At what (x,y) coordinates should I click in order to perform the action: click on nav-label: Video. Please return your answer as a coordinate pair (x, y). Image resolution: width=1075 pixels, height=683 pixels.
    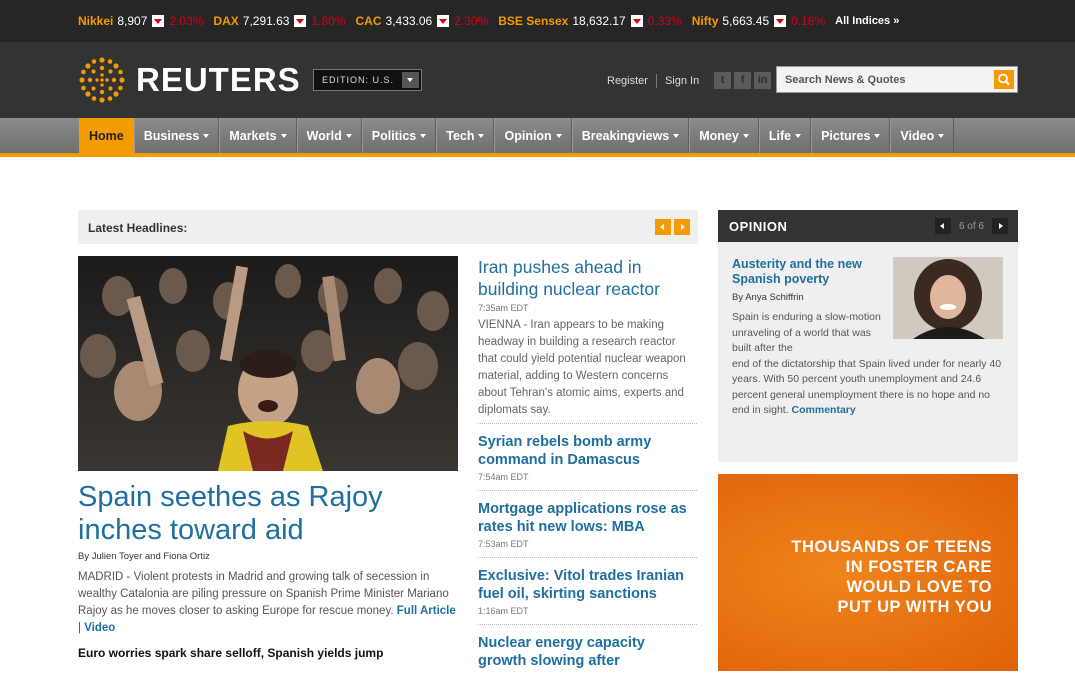
    Looking at the image, I should click on (917, 135).